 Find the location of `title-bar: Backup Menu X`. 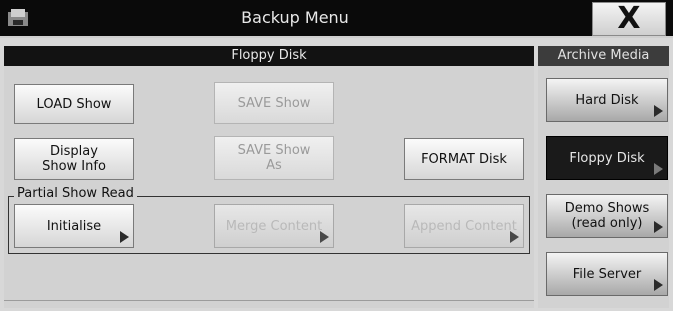

title-bar: Backup Menu X is located at coordinates (336, 19).